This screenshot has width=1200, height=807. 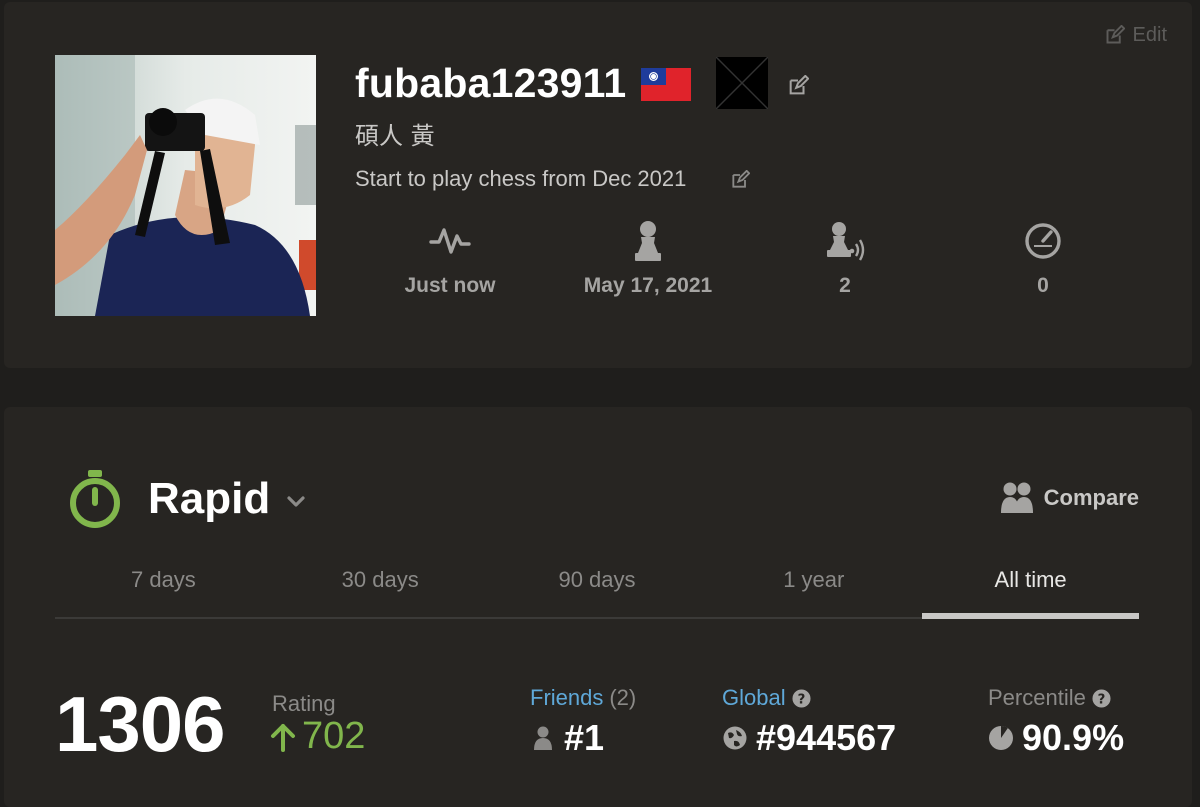 I want to click on edit-profile-button: Edit, so click(x=1135, y=35).